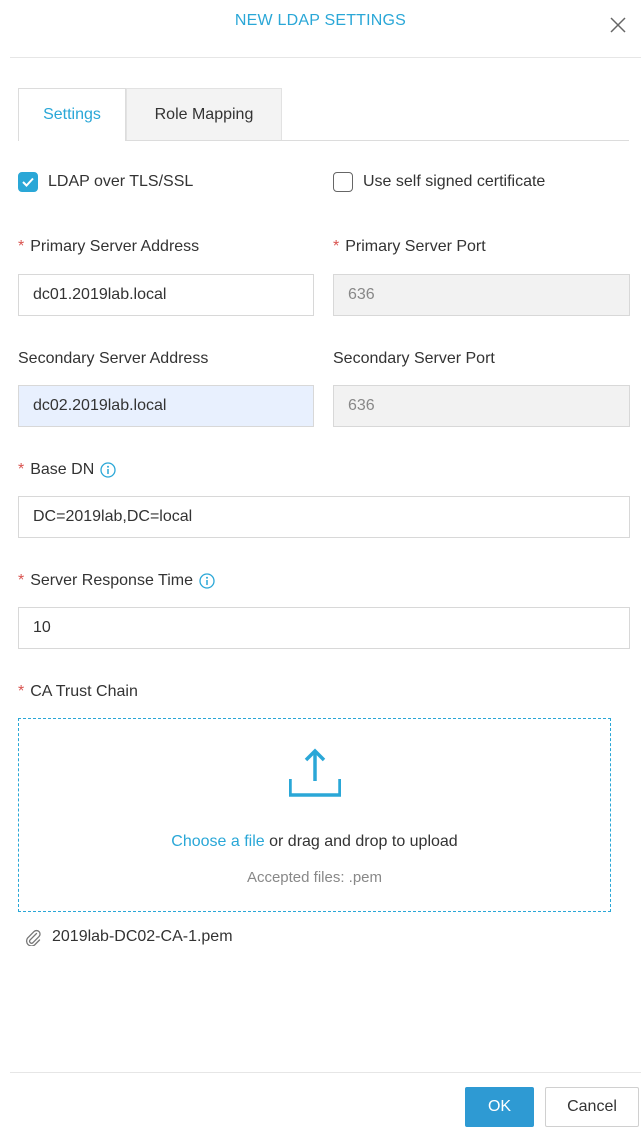  I want to click on secondary-address-label-text: Secondary Server Address, so click(113, 358).